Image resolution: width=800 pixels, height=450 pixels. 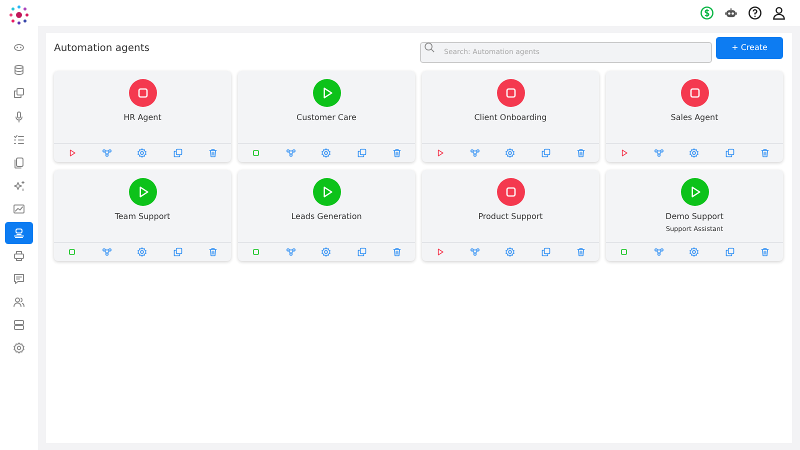 I want to click on sparkles-icon, so click(x=19, y=186).